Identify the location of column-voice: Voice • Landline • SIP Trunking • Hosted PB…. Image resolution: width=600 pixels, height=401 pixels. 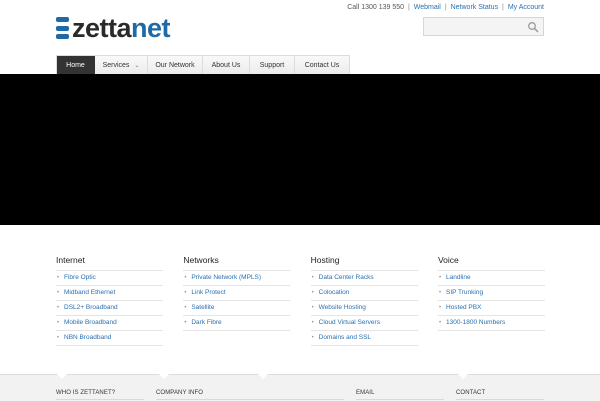
(491, 300).